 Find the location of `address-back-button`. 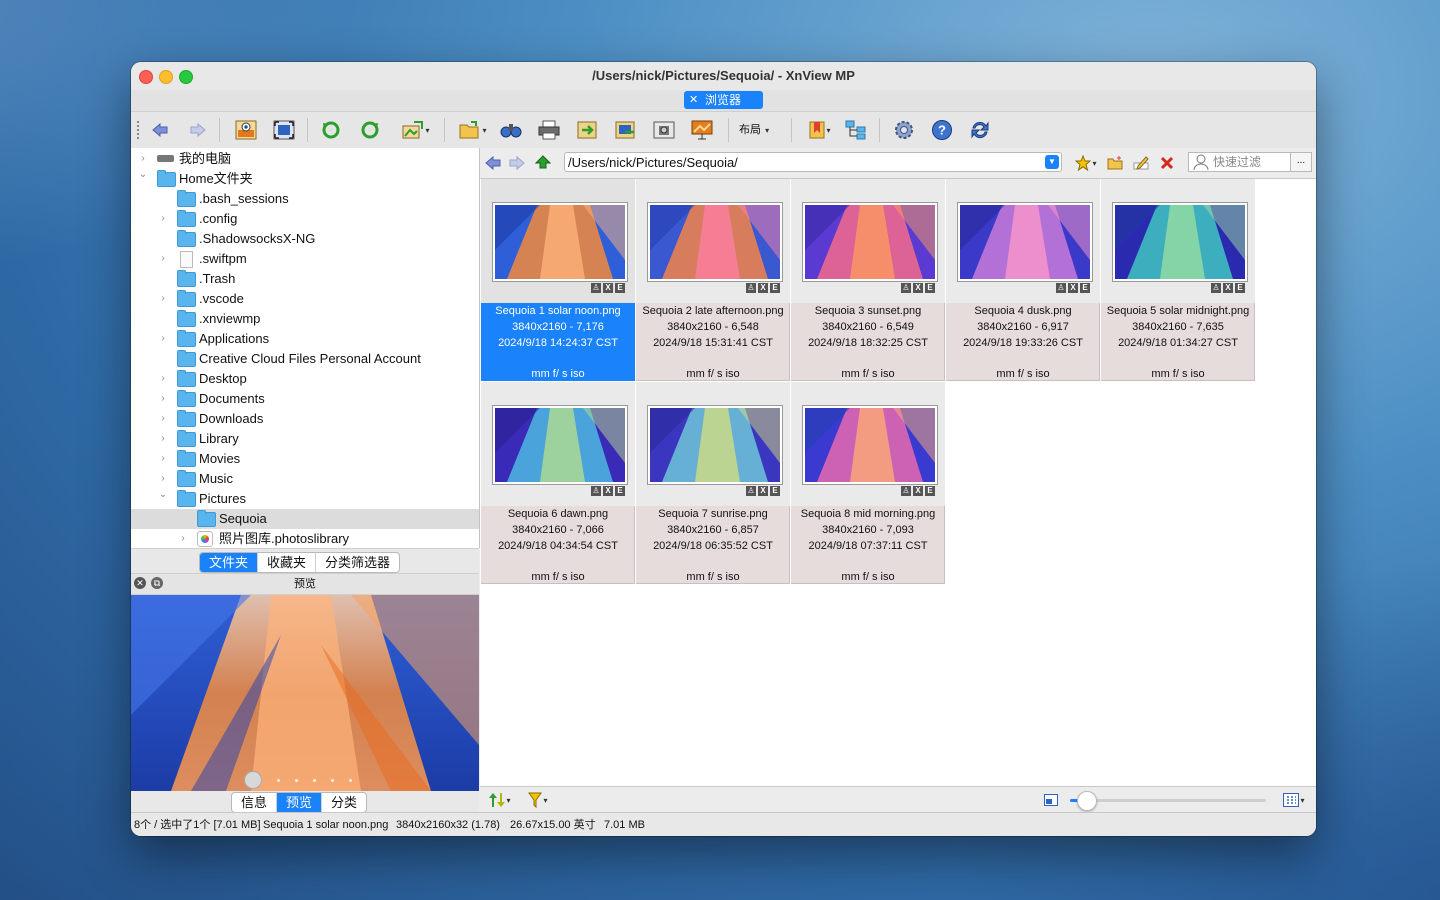

address-back-button is located at coordinates (493, 163).